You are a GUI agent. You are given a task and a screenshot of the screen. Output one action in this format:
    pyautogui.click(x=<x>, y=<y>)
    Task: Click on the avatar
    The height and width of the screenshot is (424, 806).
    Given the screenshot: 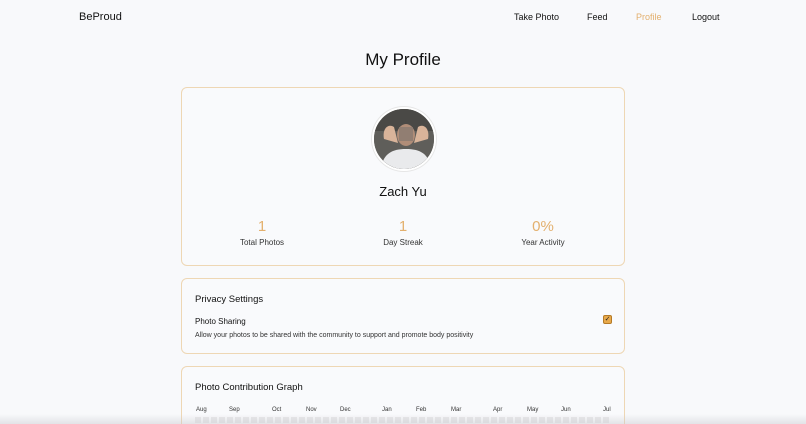 What is the action you would take?
    pyautogui.click(x=404, y=139)
    